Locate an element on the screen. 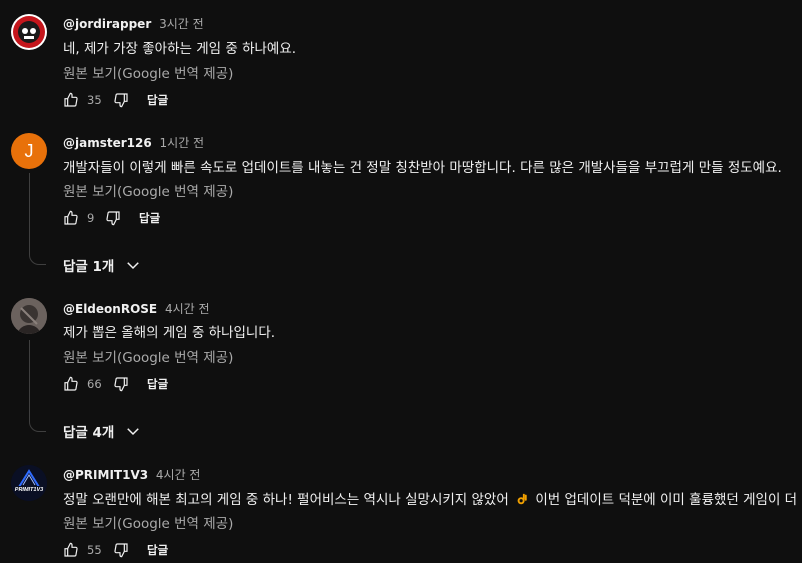 This screenshot has width=802, height=563. primit1v3-logo-icon: PRIMIT1V3 is located at coordinates (29, 483).